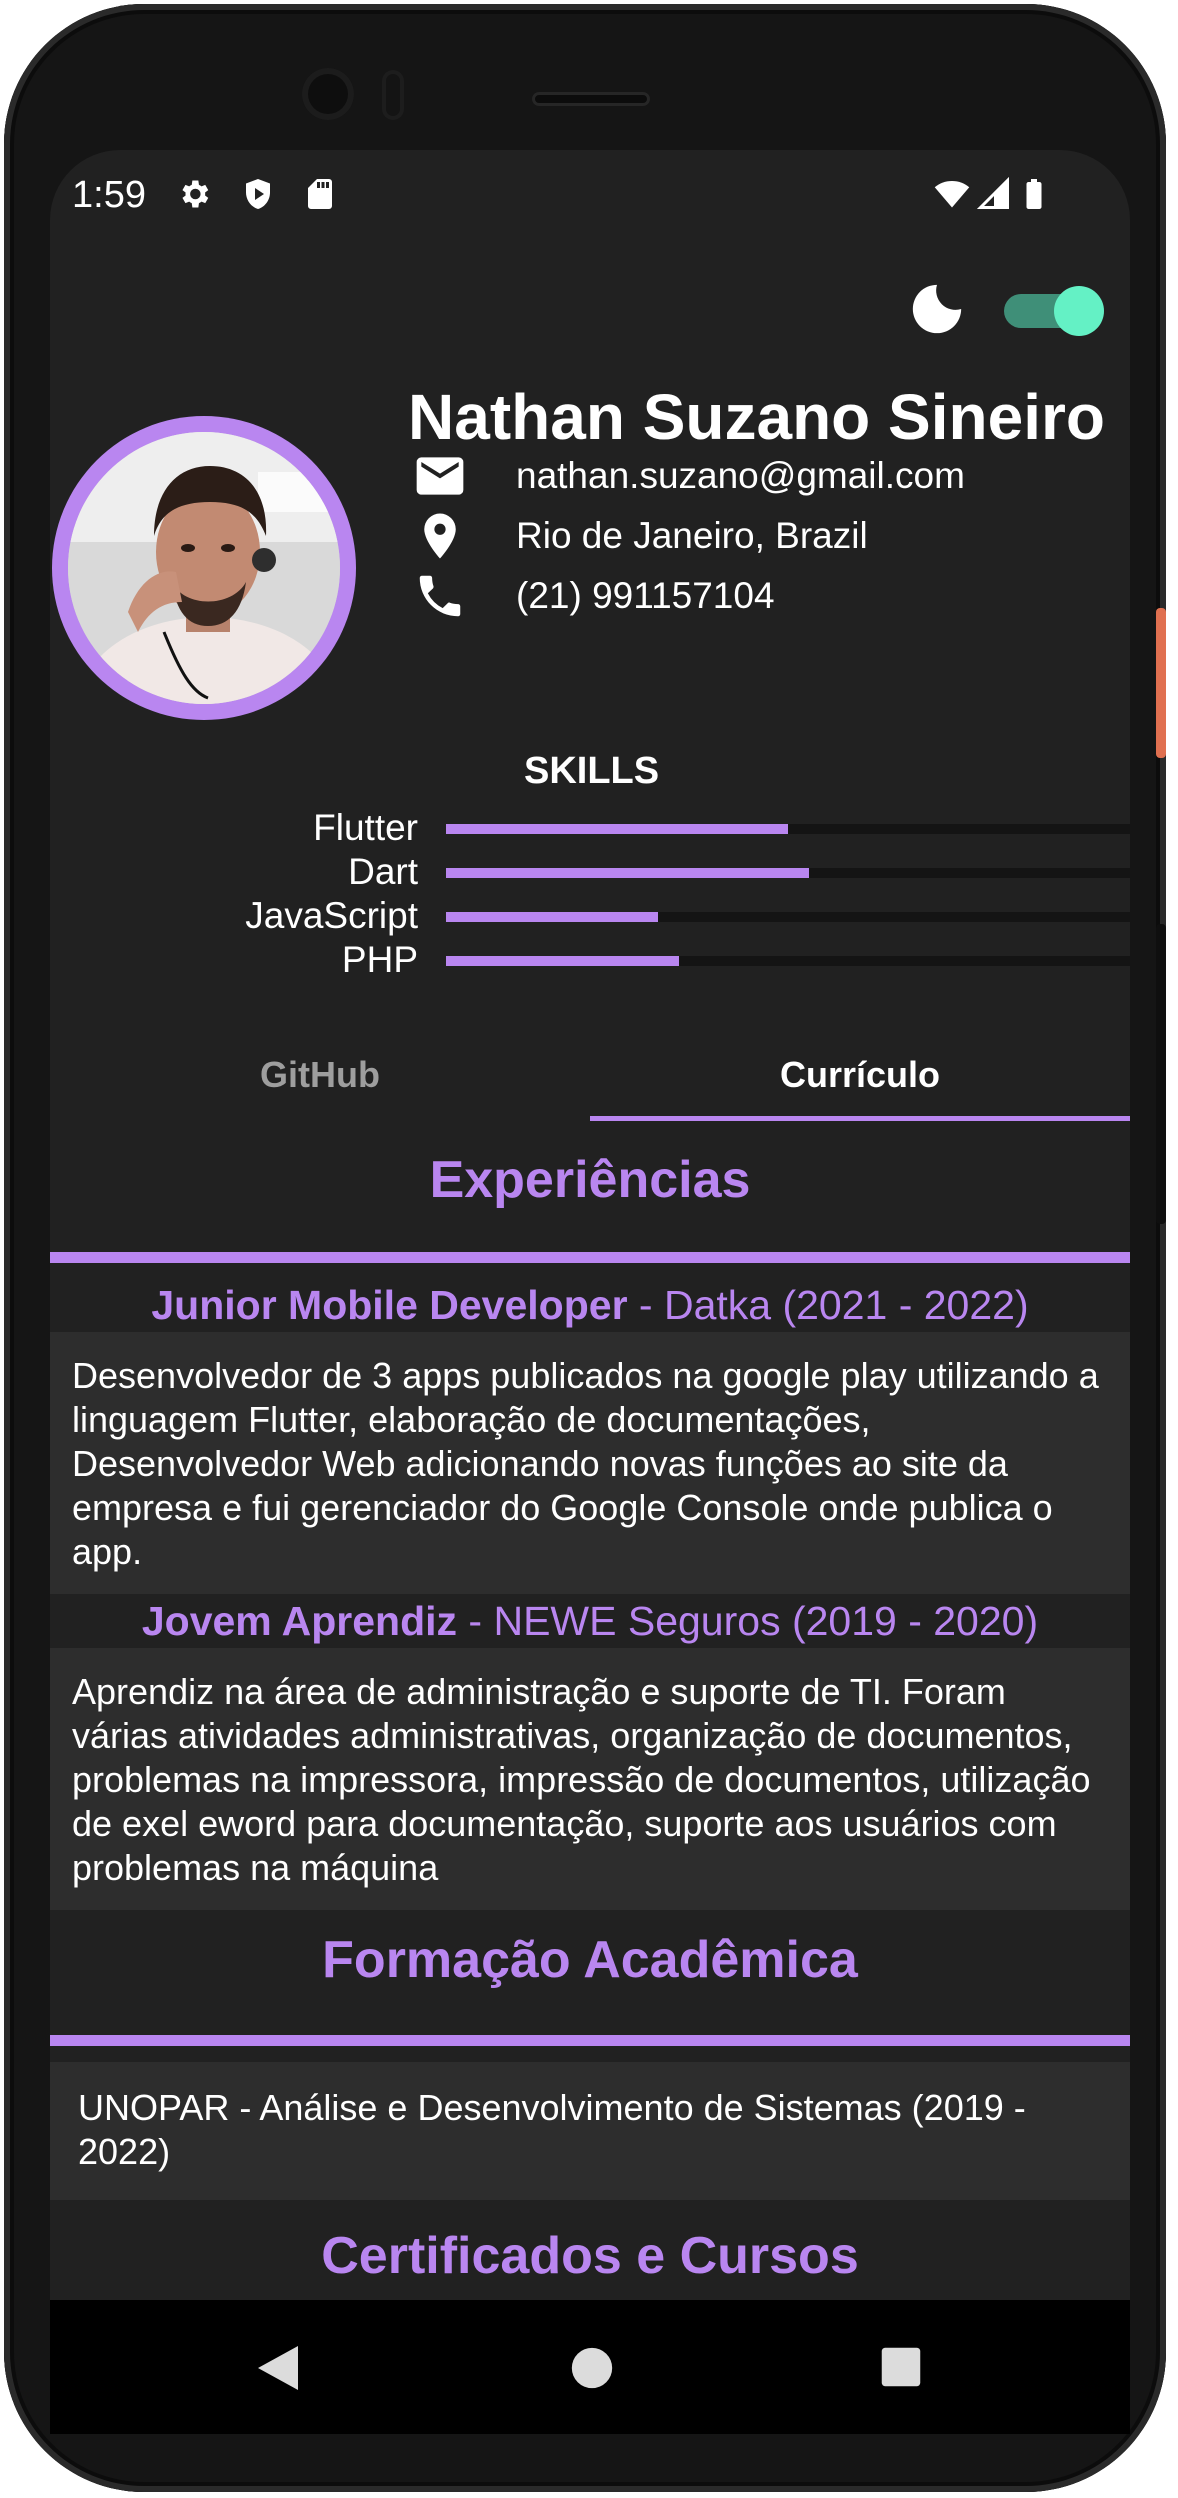 The width and height of the screenshot is (1178, 2498). Describe the element at coordinates (395, 1305) in the screenshot. I see `job-role: Junior Mobile Developer` at that location.